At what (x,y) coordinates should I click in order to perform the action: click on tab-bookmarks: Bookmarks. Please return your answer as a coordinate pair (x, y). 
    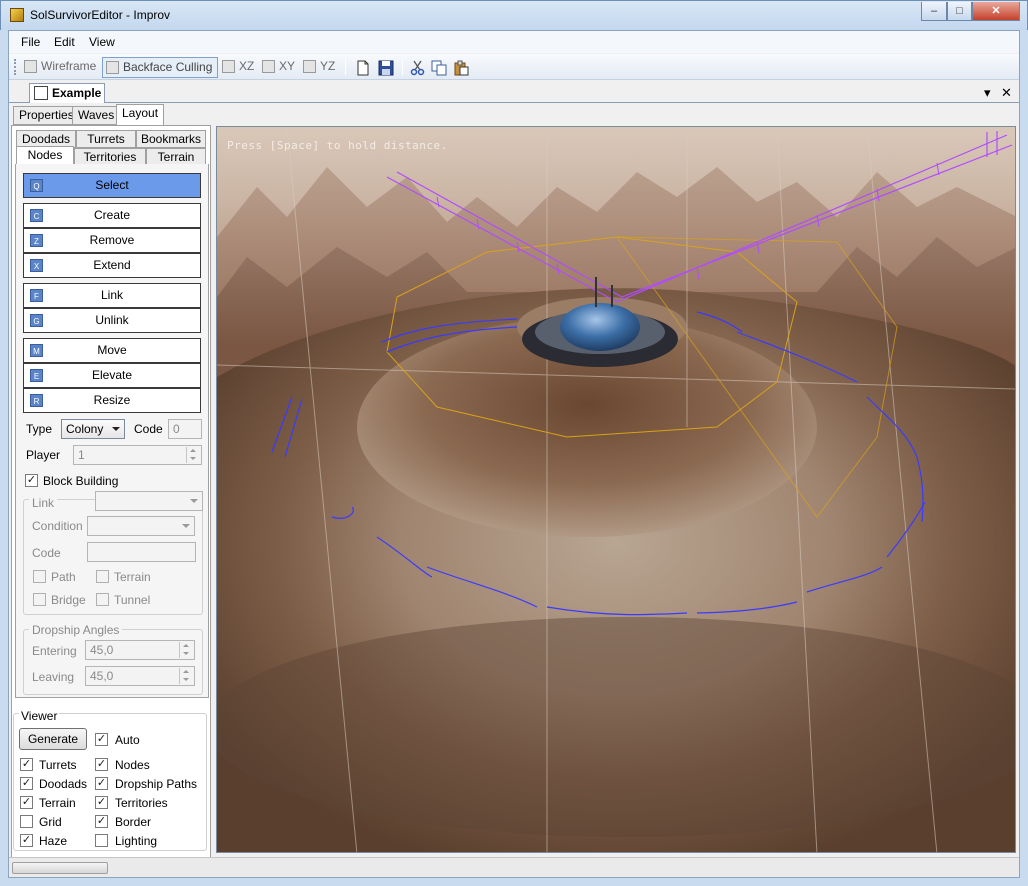
    Looking at the image, I should click on (171, 139).